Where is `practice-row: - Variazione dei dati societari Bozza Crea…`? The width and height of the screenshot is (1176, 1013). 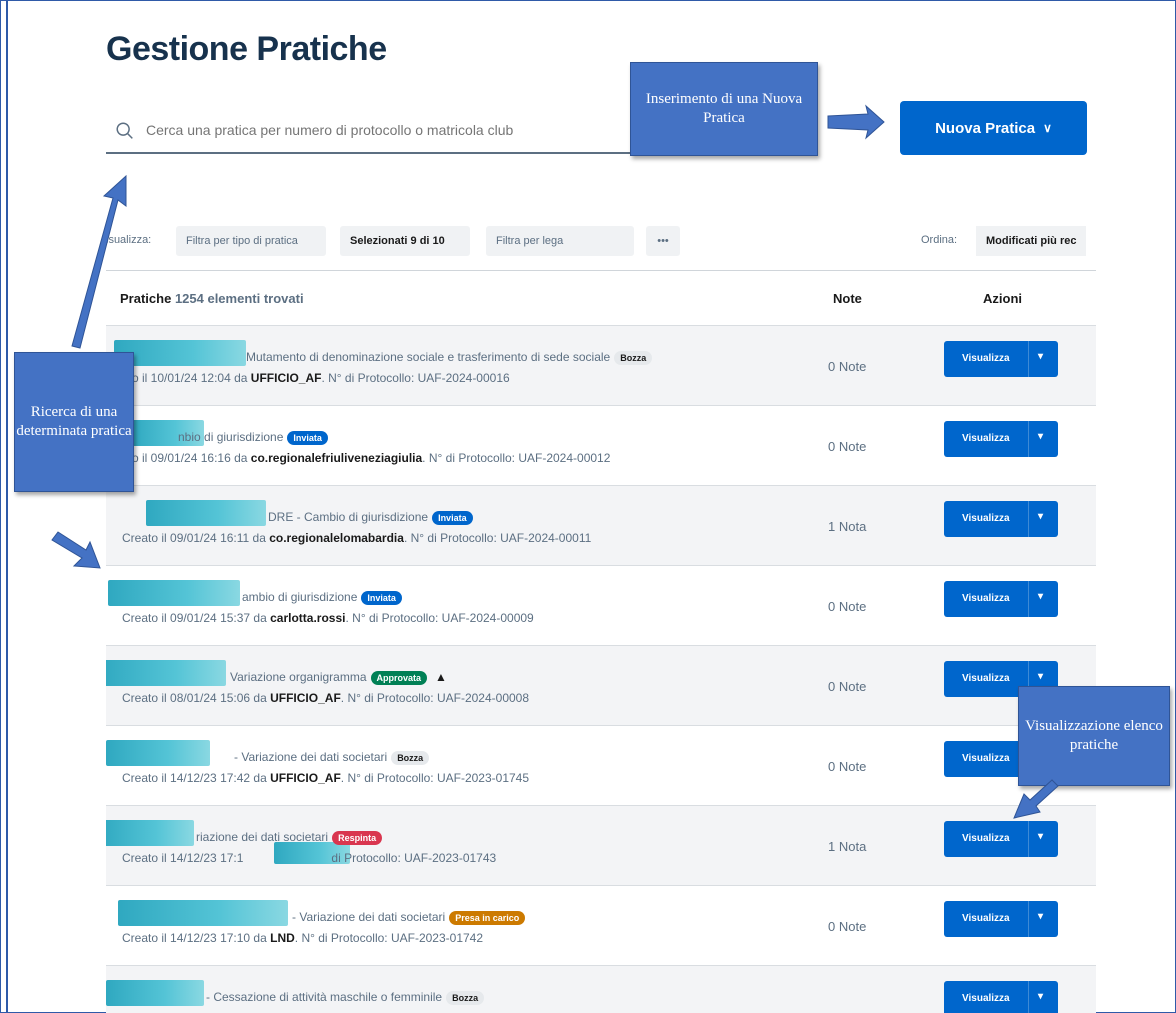
practice-row: - Variazione dei dati societari Bozza Crea… is located at coordinates (601, 765).